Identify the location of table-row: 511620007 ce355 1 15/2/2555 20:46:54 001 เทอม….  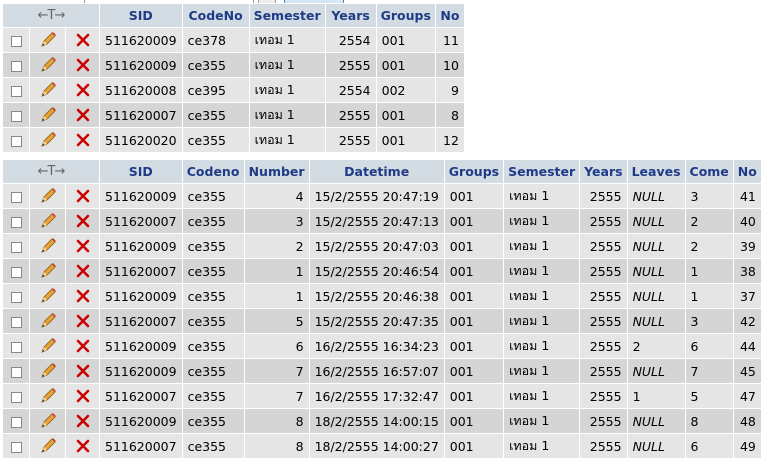
(382, 271).